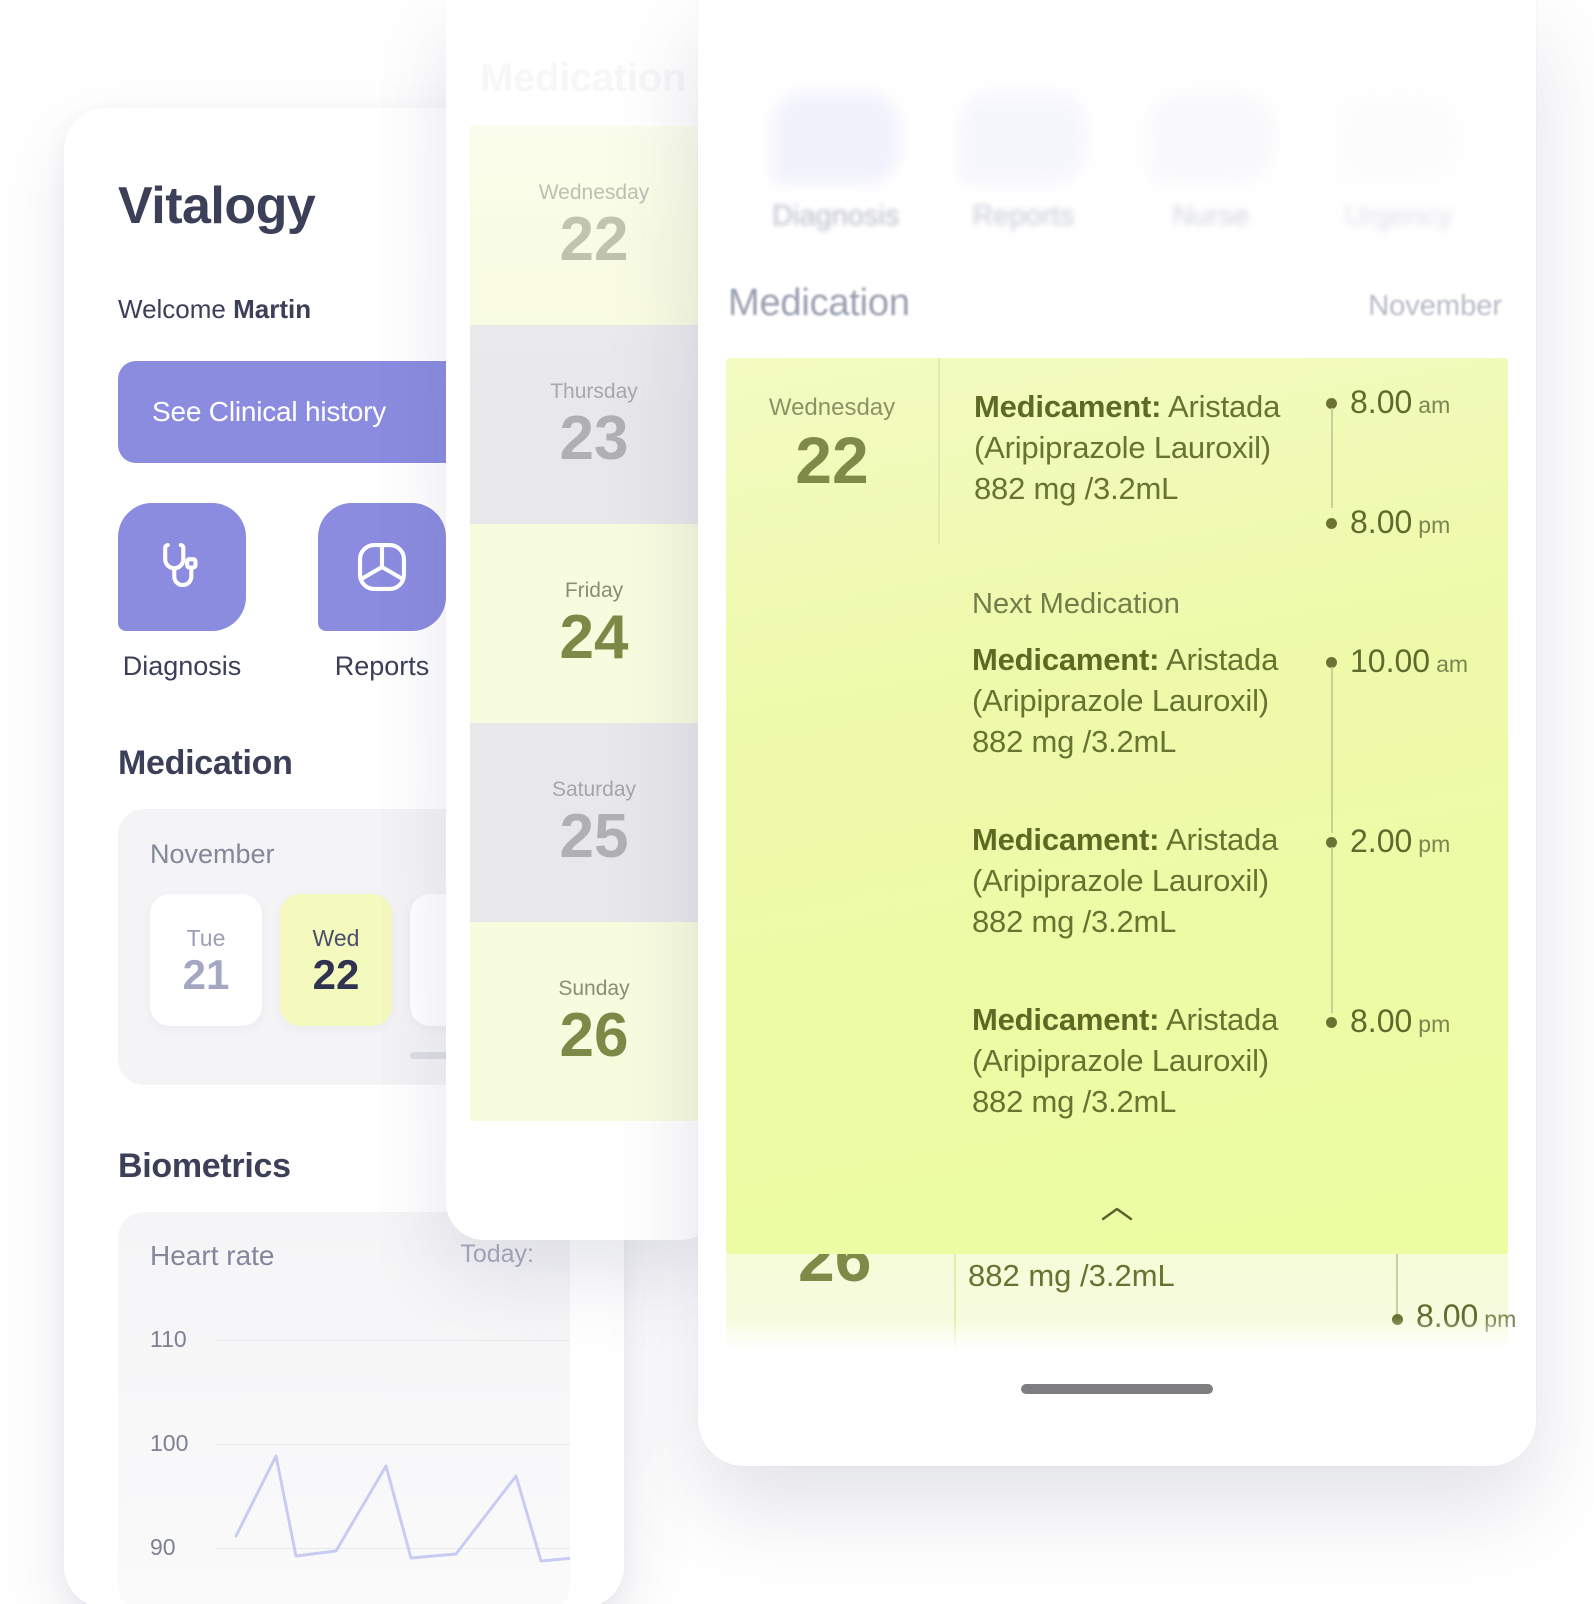 The width and height of the screenshot is (1594, 1604). Describe the element at coordinates (1068, 406) in the screenshot. I see `current-dose-prefix: Medicament:` at that location.